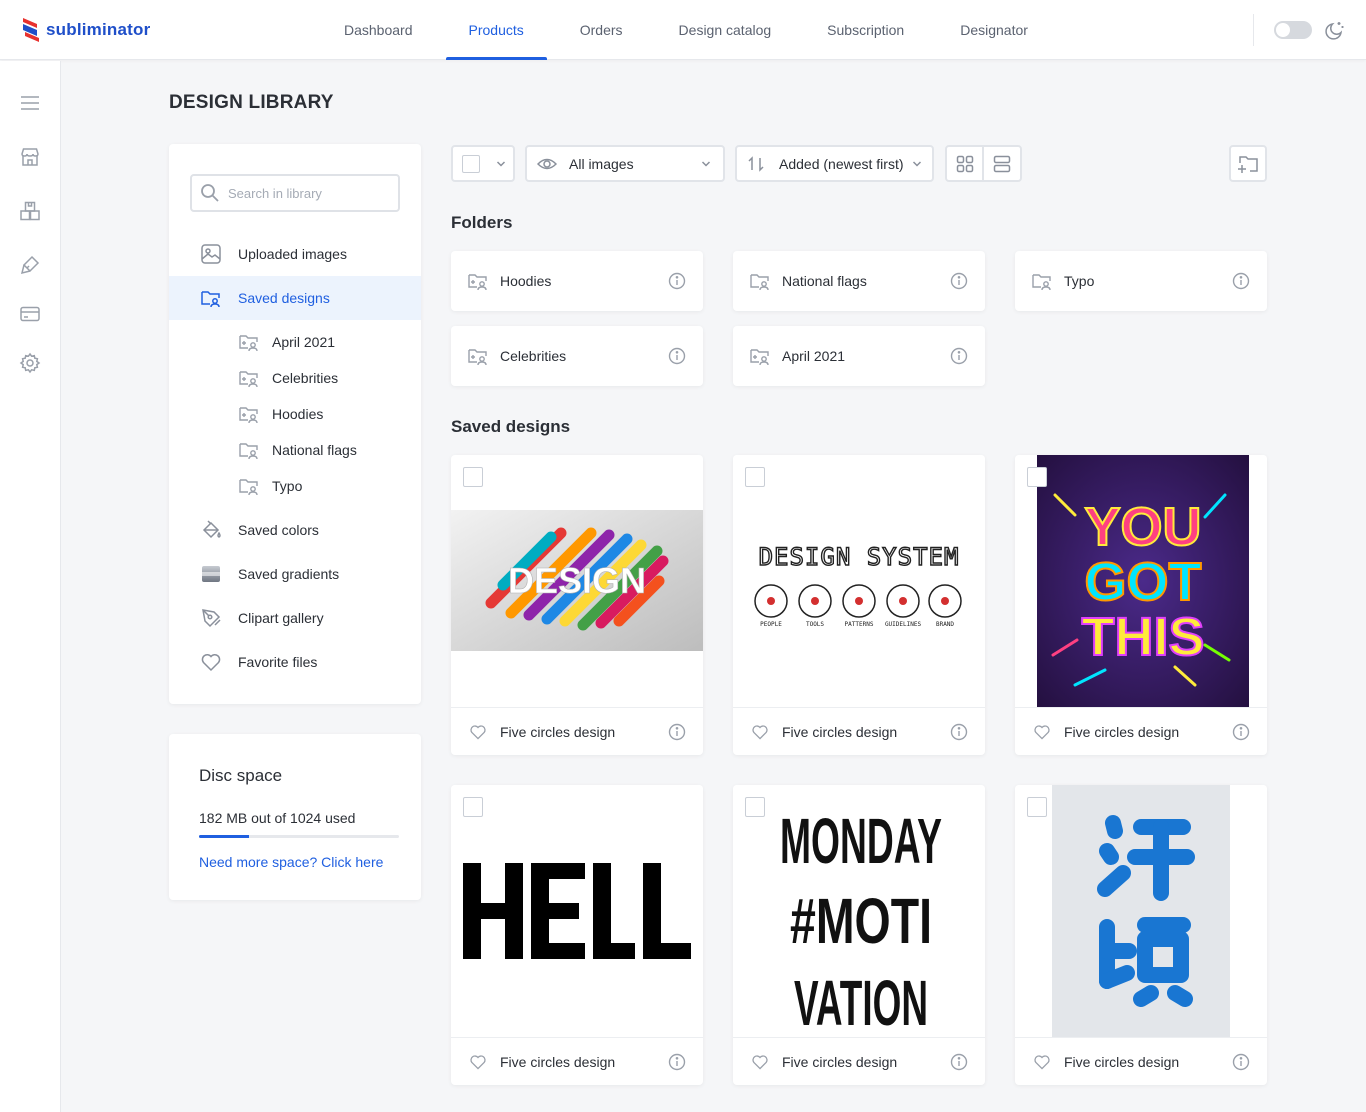  What do you see at coordinates (295, 378) in the screenshot?
I see `subfolder-celebrities: Celebrities` at bounding box center [295, 378].